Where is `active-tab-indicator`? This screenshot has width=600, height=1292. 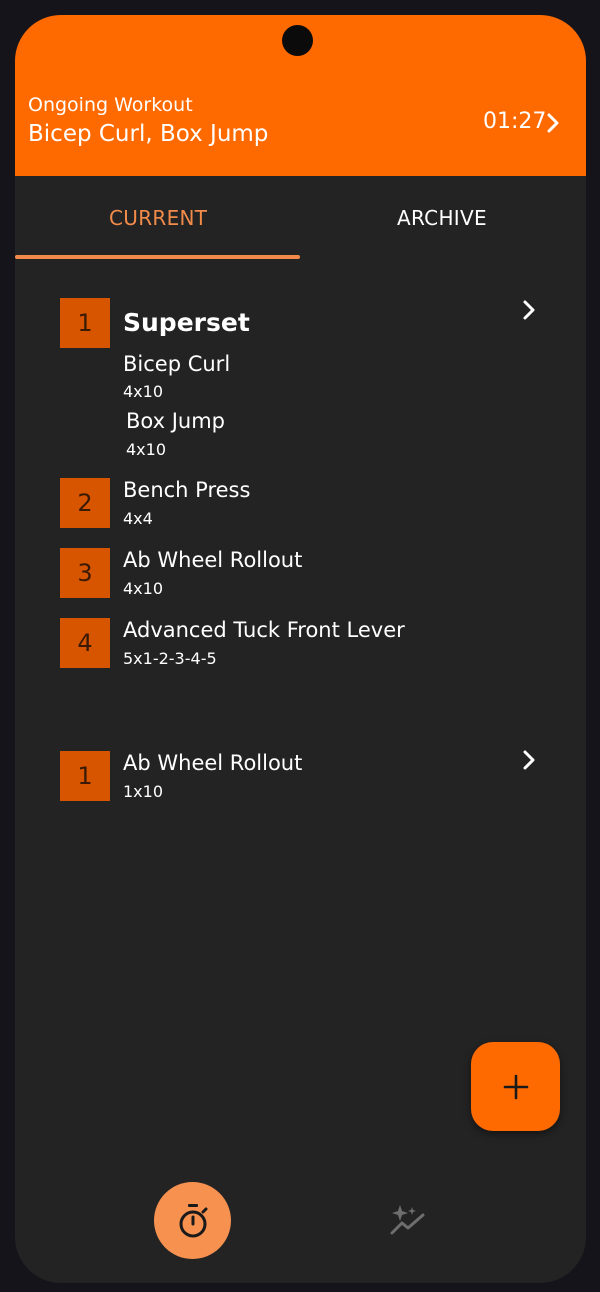 active-tab-indicator is located at coordinates (157, 257).